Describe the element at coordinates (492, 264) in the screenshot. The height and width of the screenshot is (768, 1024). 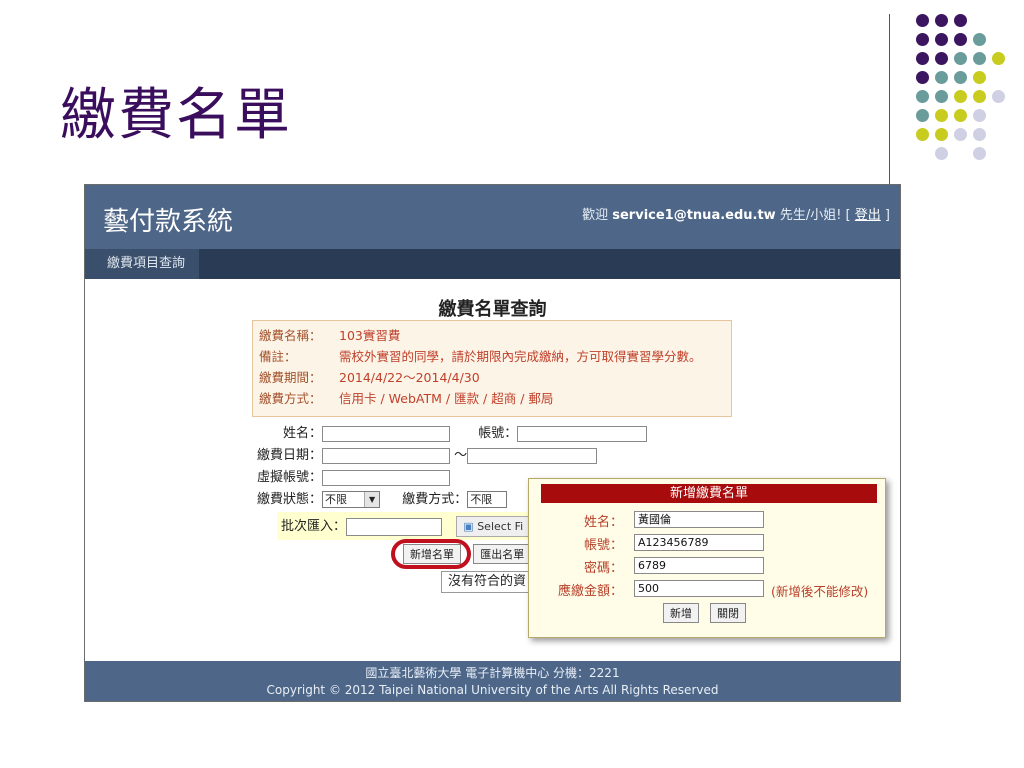
I see `navbar: 繳費項目查詢` at that location.